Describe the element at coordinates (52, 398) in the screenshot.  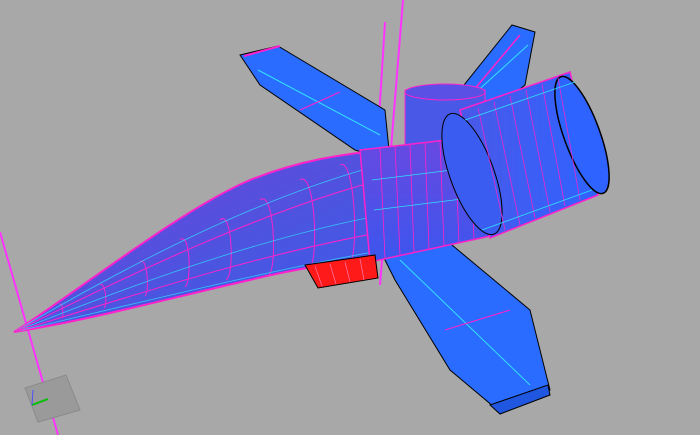
I see `view-cube` at that location.